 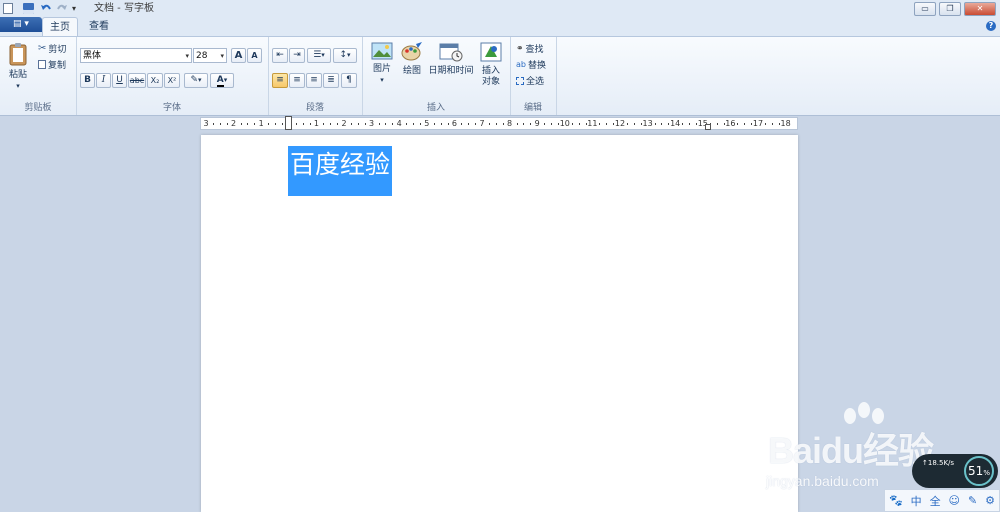 What do you see at coordinates (46, 8) in the screenshot?
I see `undo-icon` at bounding box center [46, 8].